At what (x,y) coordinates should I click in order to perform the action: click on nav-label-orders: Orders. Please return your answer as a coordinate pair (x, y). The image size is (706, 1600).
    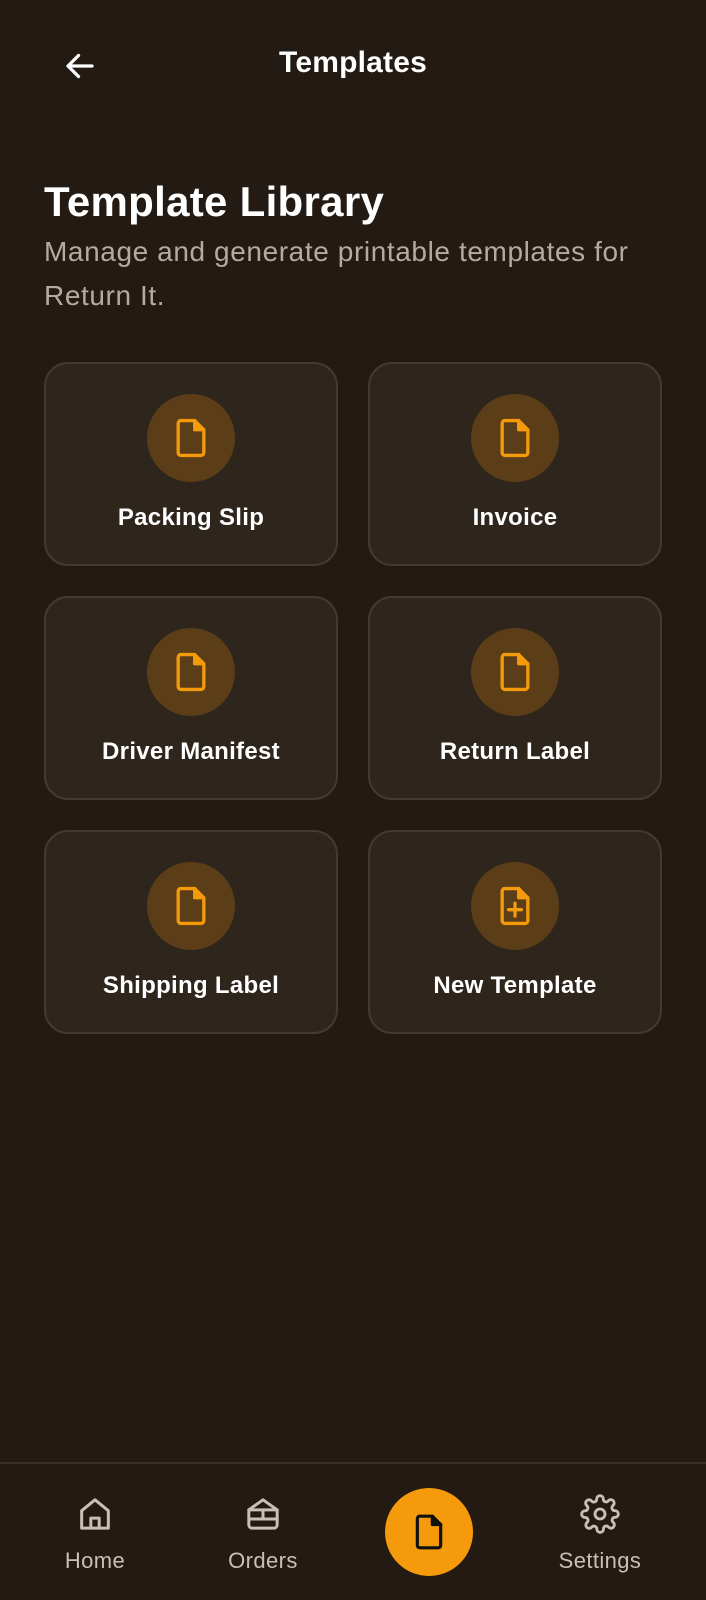
    Looking at the image, I should click on (263, 1560).